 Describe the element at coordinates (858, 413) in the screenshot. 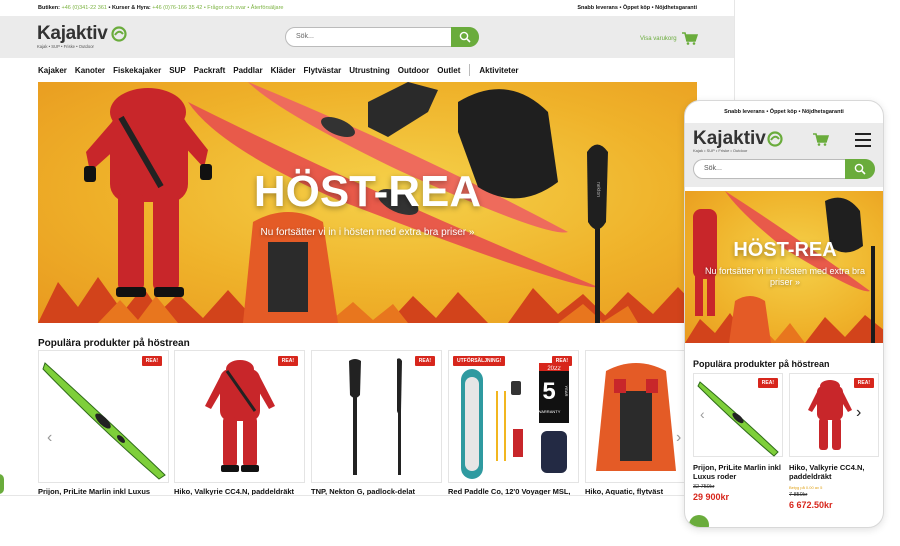

I see `mobile-carousel-next-arrow: ›` at that location.